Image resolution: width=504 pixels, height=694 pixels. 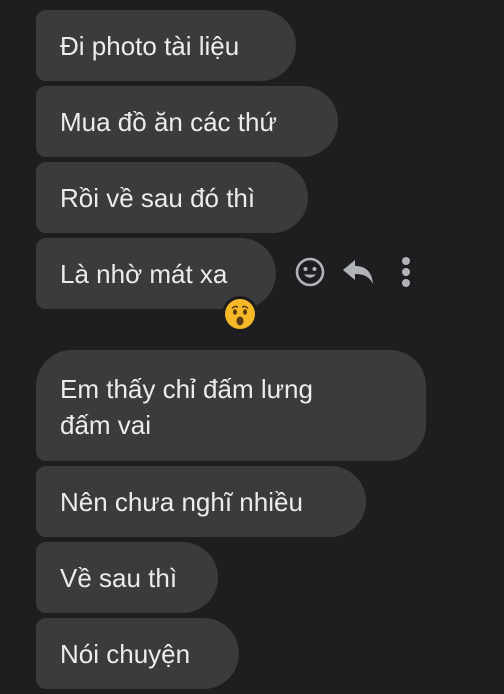 I want to click on message-bubble: Em thấy chỉ đấm lưng đấm vai, so click(x=231, y=405).